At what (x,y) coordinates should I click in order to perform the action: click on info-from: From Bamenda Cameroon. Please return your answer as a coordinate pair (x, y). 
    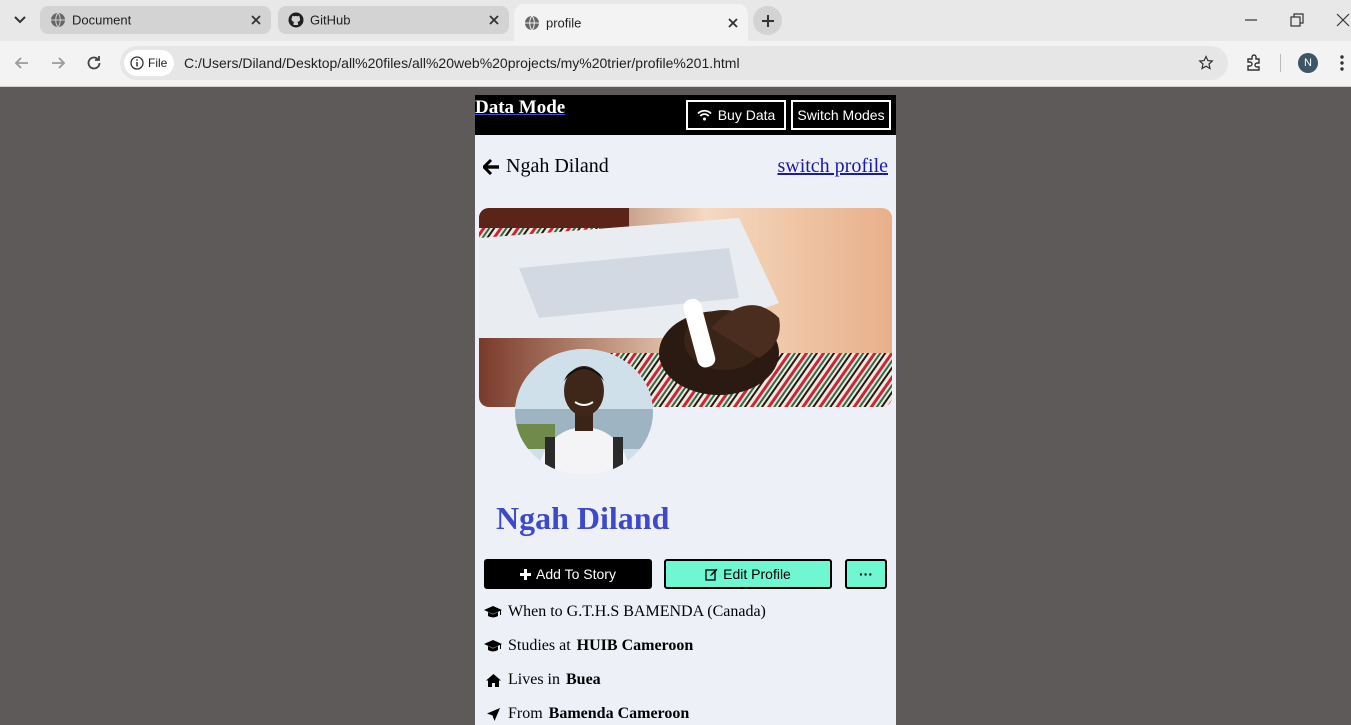
    Looking at the image, I should click on (586, 714).